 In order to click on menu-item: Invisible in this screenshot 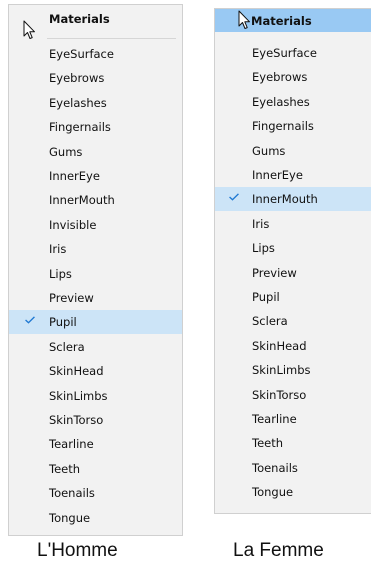, I will do `click(95, 225)`.